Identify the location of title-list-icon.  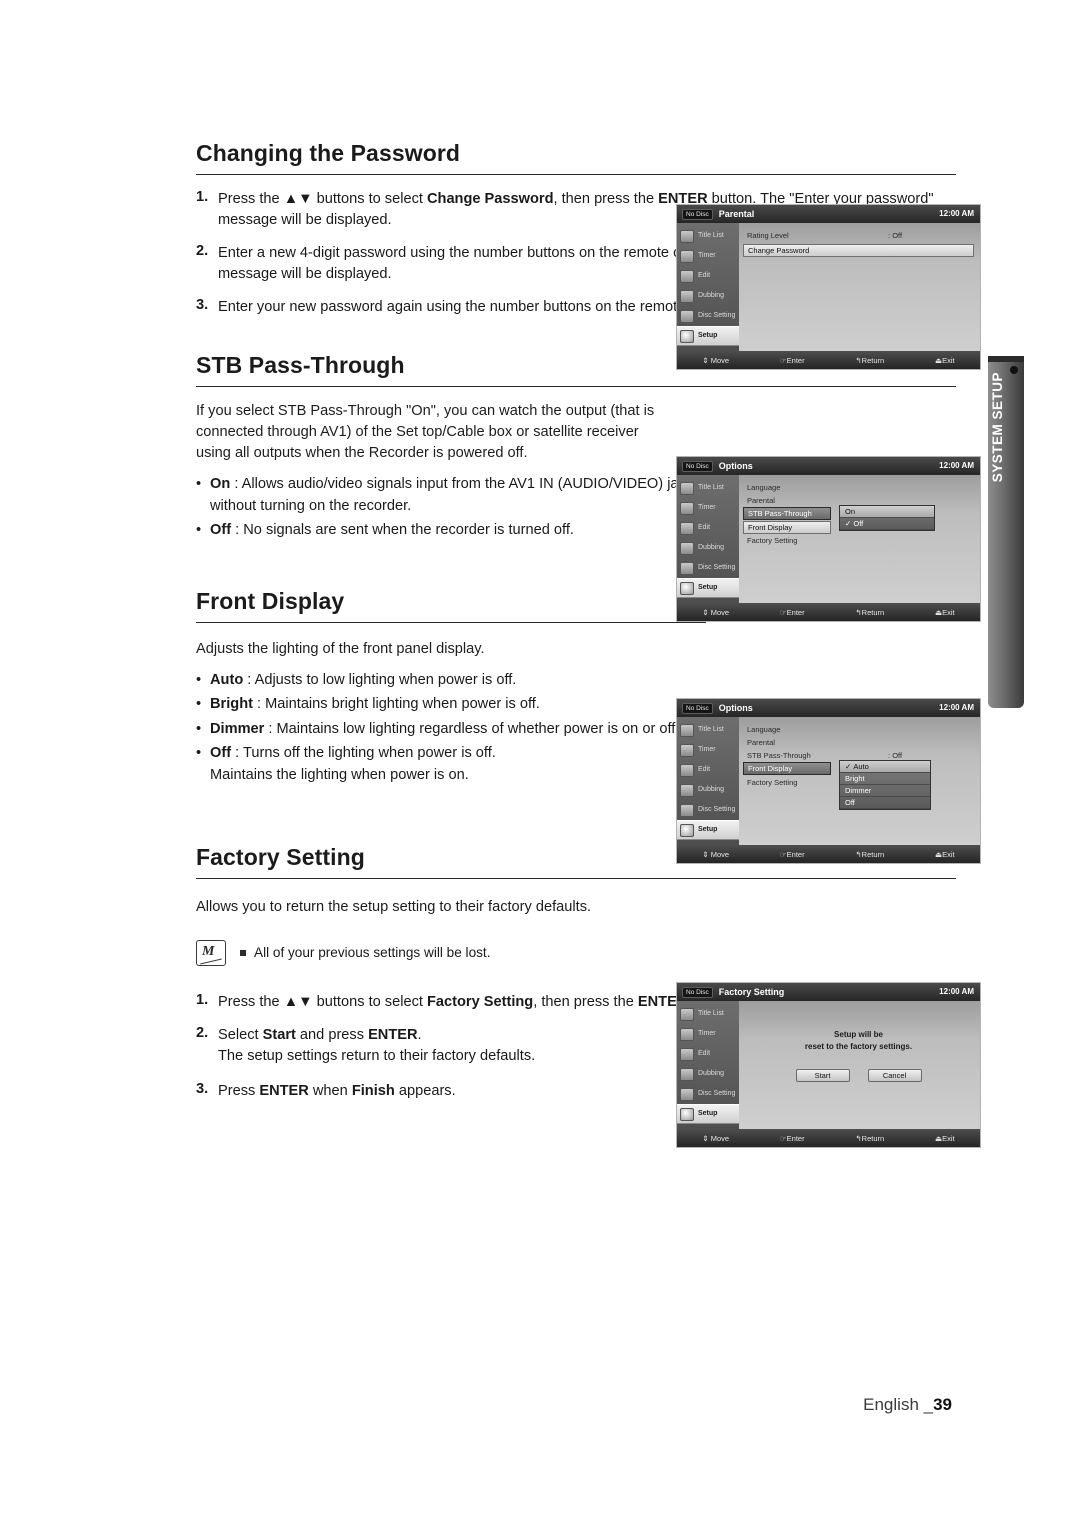
(687, 1014).